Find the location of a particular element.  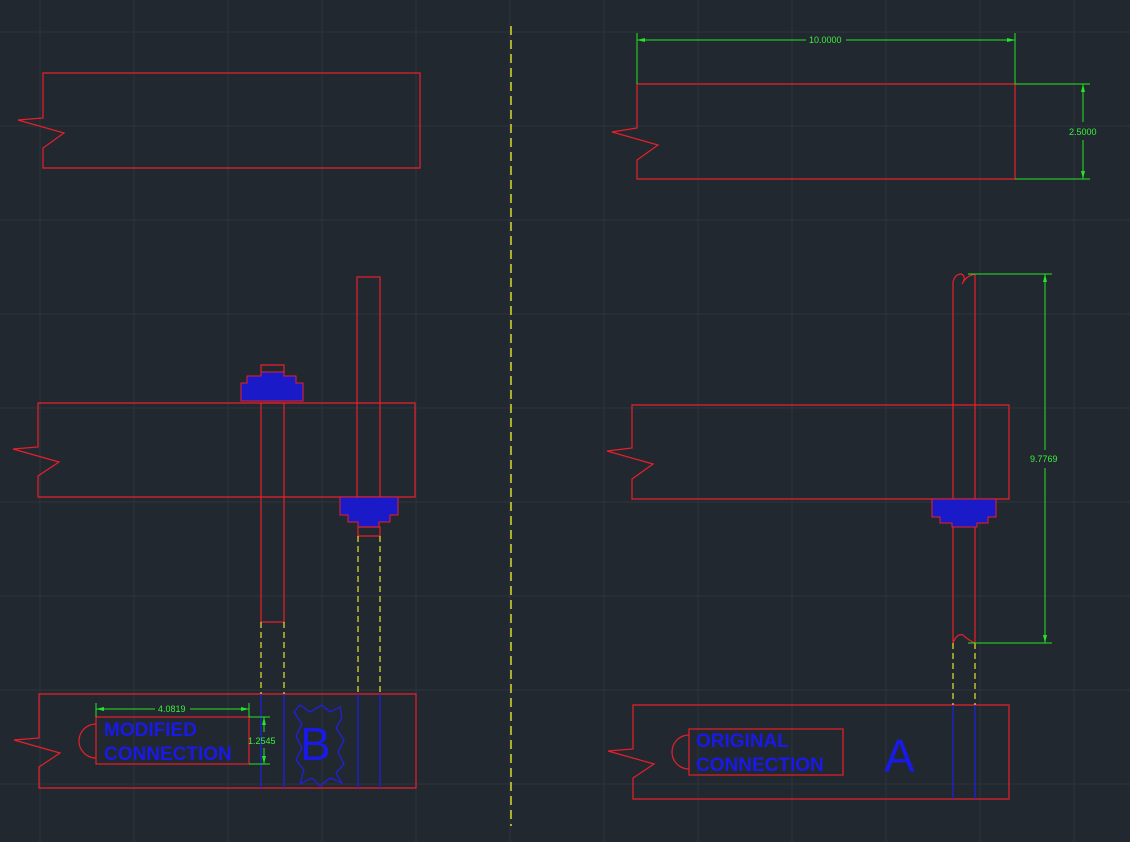

dim-label-height-text: 1.2545 is located at coordinates (262, 741).